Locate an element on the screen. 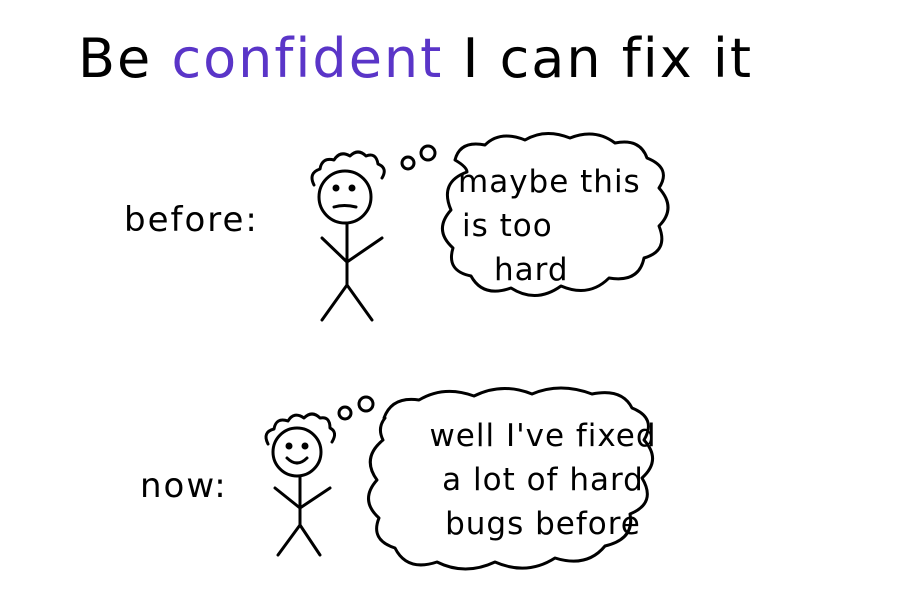 The image size is (900, 600). thought-line: is too is located at coordinates (507, 226).